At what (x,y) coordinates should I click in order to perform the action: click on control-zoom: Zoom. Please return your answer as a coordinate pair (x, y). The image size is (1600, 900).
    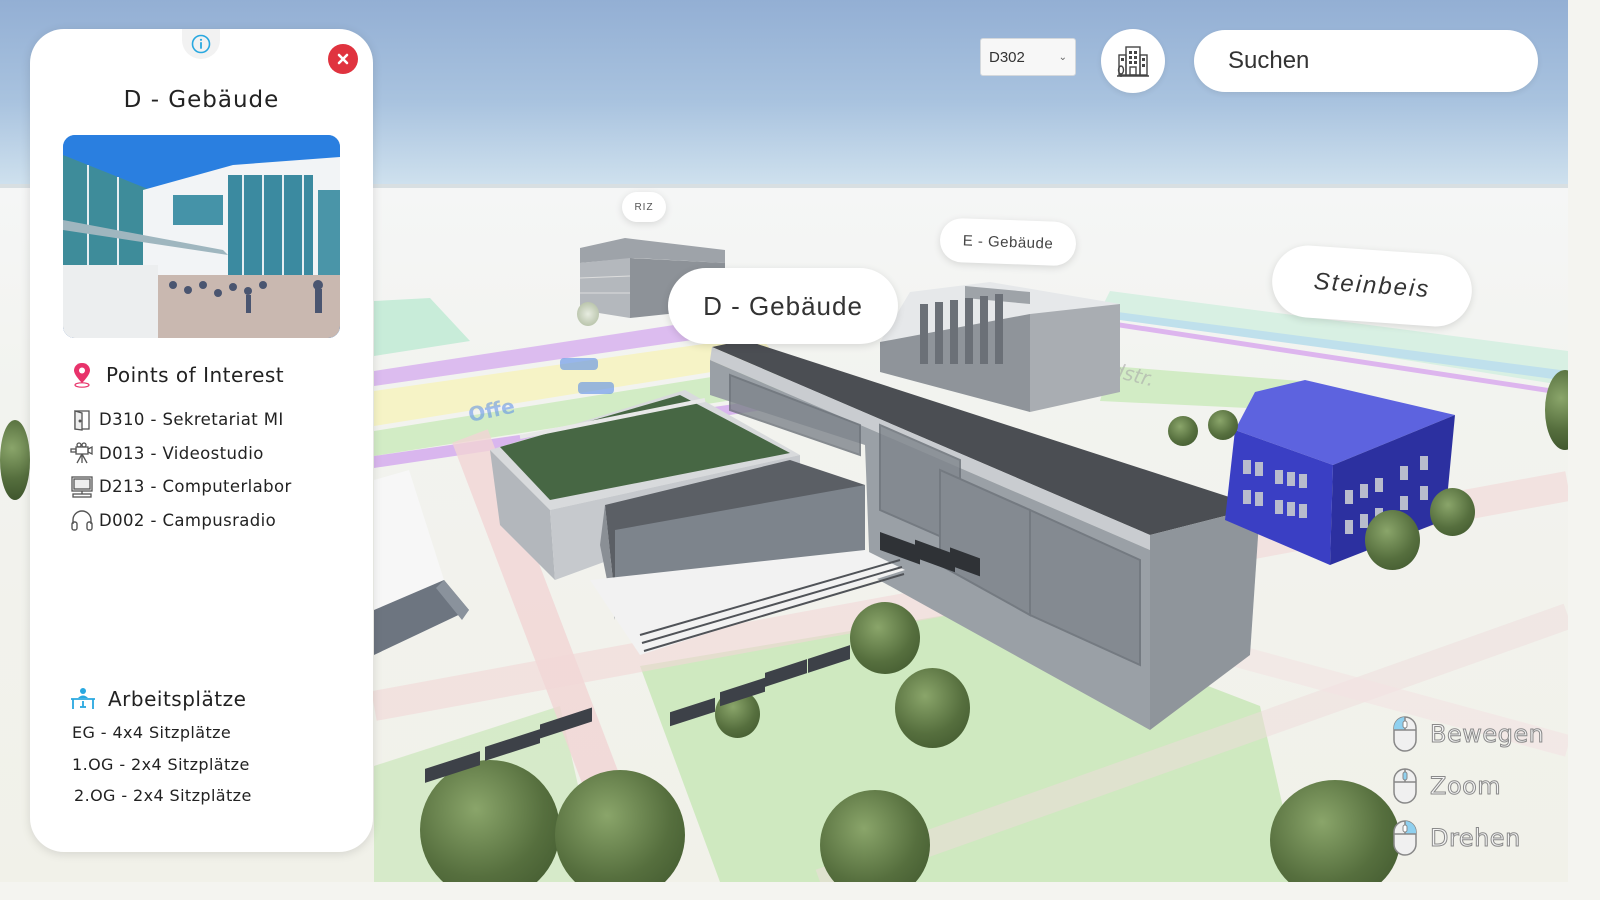
    Looking at the image, I should click on (1468, 786).